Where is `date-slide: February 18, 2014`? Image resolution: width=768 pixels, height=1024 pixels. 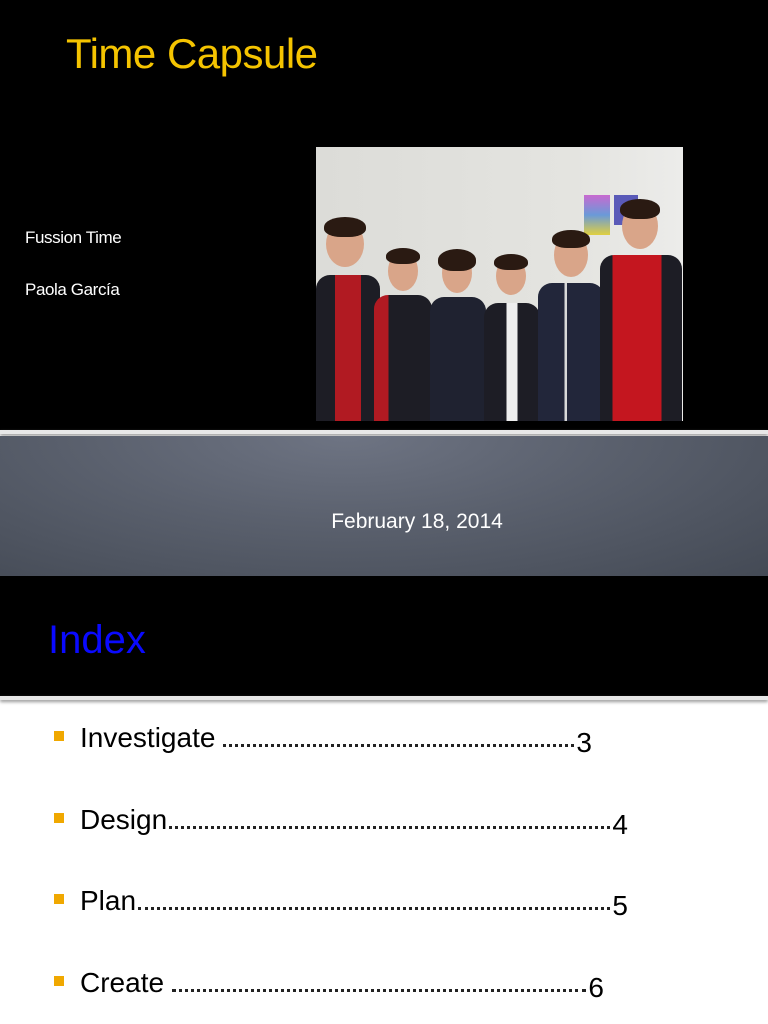 date-slide: February 18, 2014 is located at coordinates (384, 506).